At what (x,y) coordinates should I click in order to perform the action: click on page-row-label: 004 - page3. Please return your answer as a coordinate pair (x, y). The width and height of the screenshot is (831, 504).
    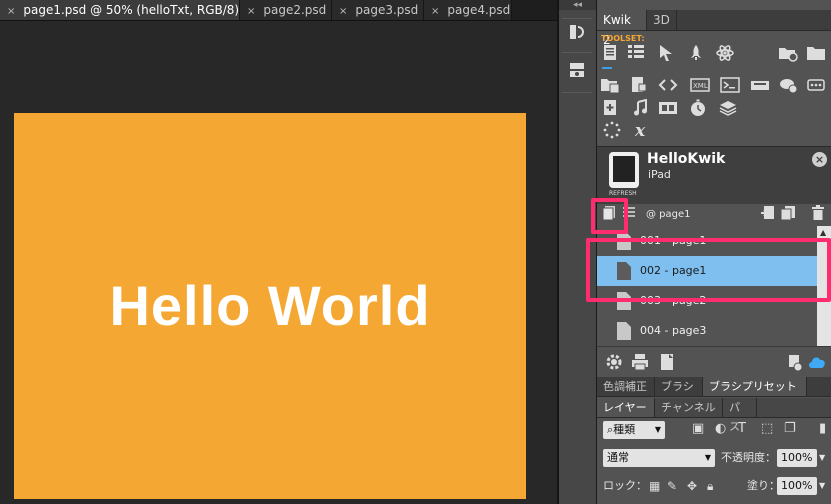
    Looking at the image, I should click on (673, 330).